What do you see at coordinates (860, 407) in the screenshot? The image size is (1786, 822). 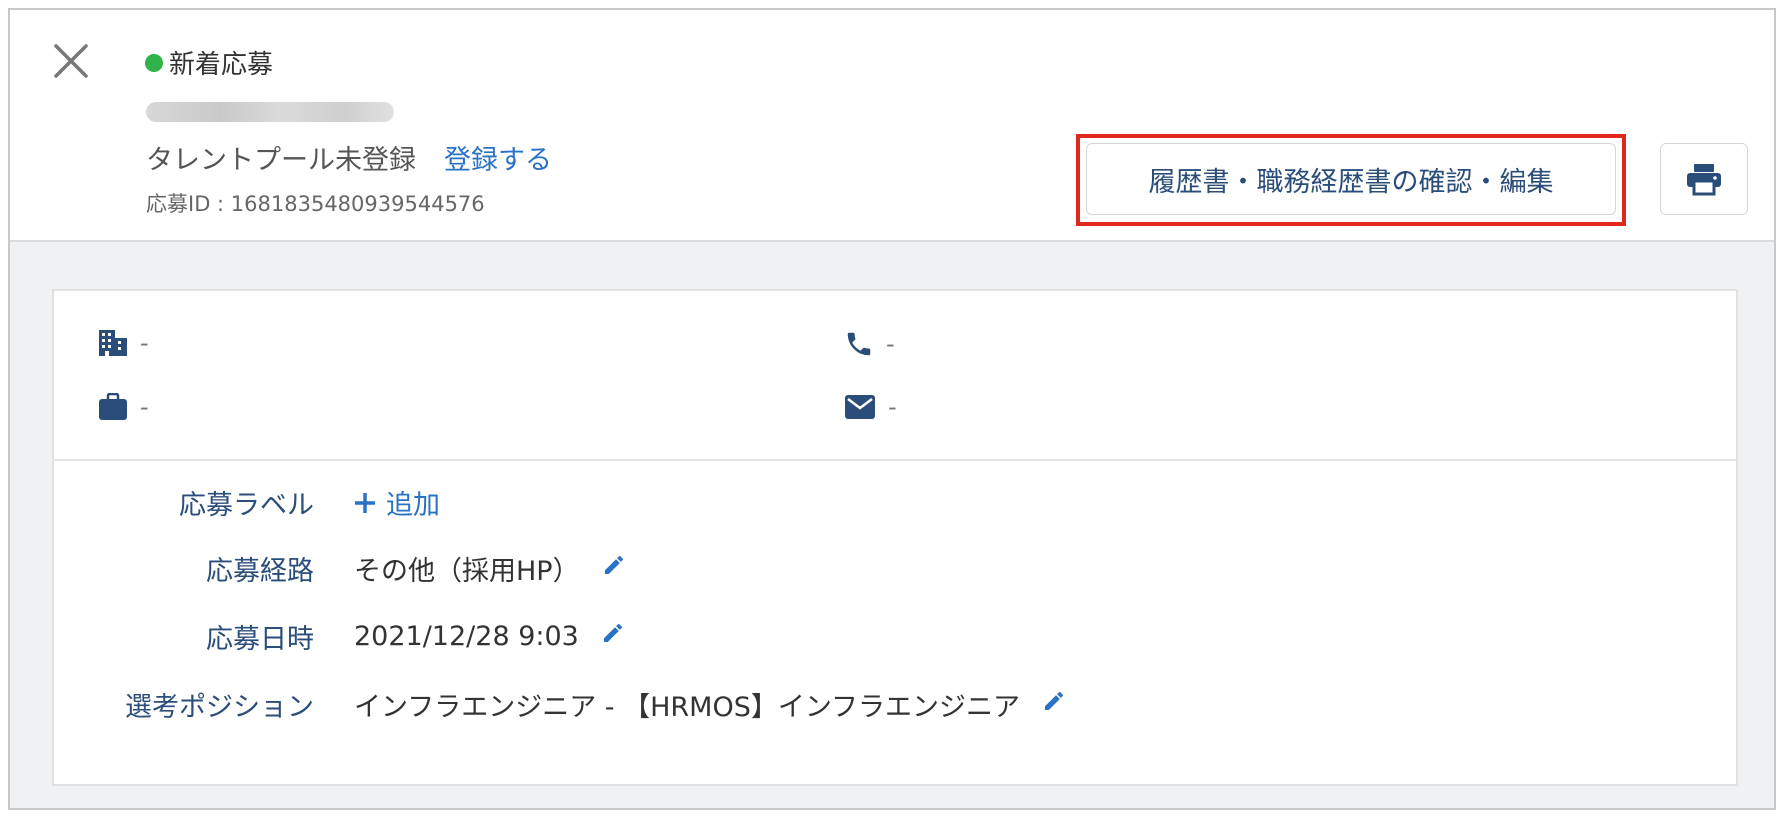 I see `mail-icon` at bounding box center [860, 407].